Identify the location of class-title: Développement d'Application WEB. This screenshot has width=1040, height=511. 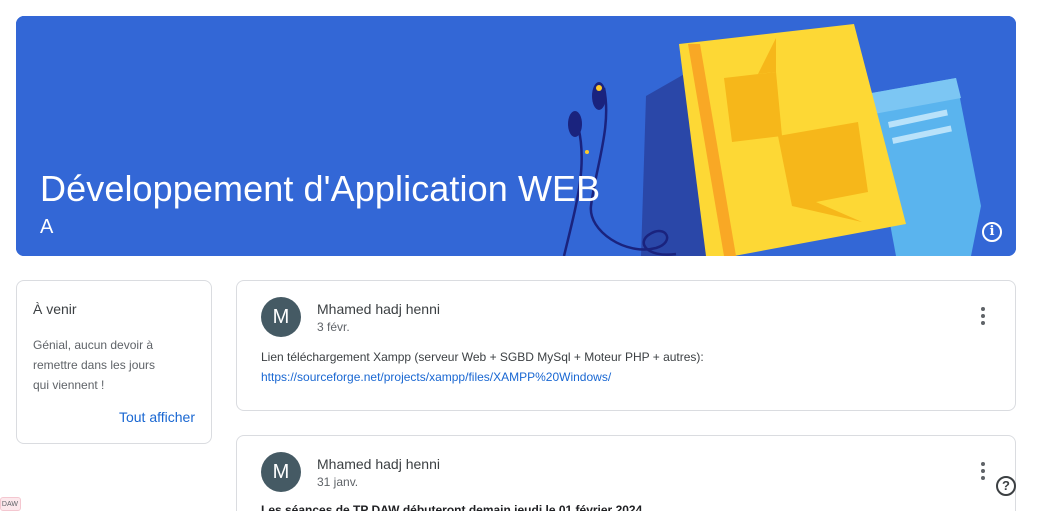
(320, 188).